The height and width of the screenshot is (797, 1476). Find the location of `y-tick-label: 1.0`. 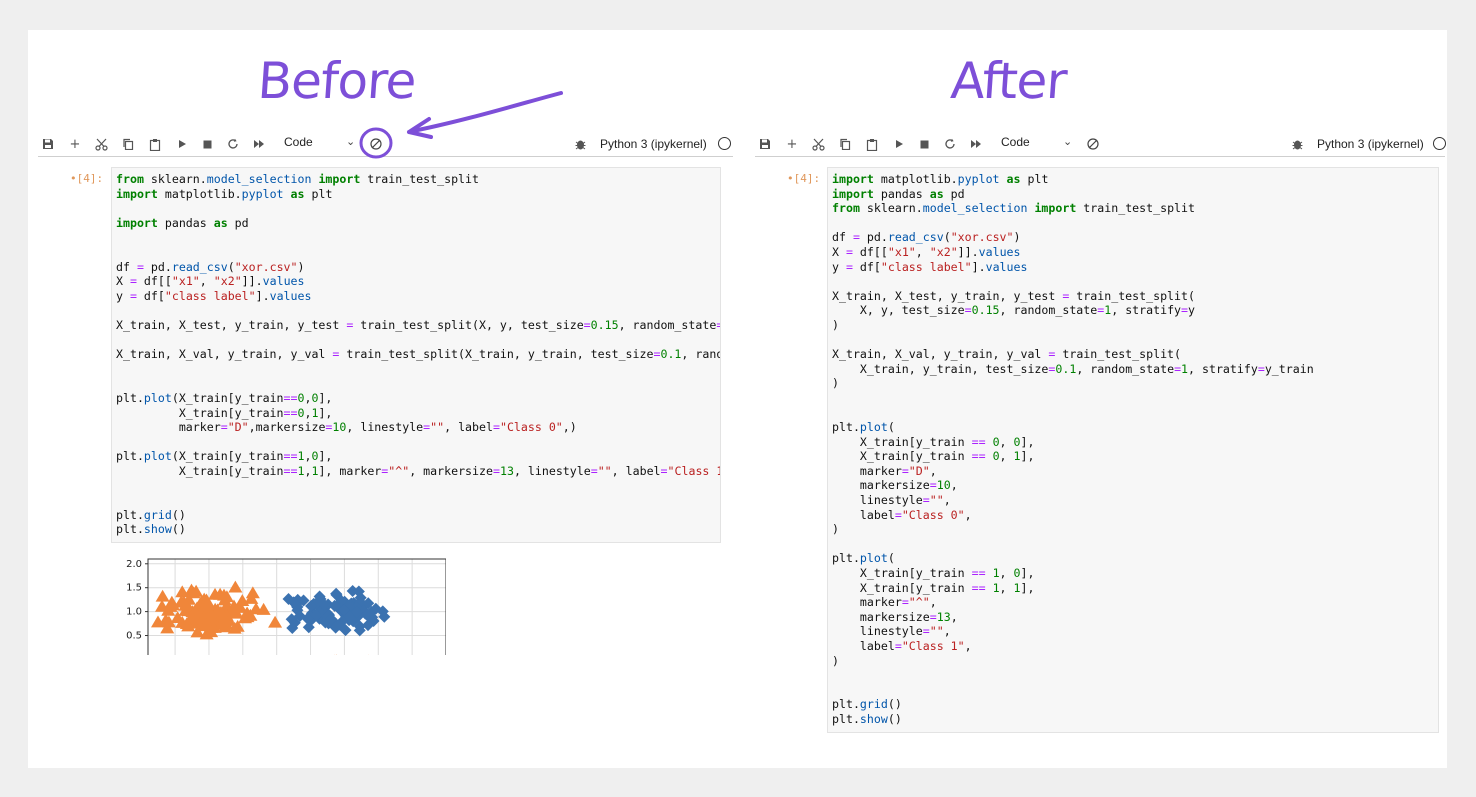

y-tick-label: 1.0 is located at coordinates (134, 612).